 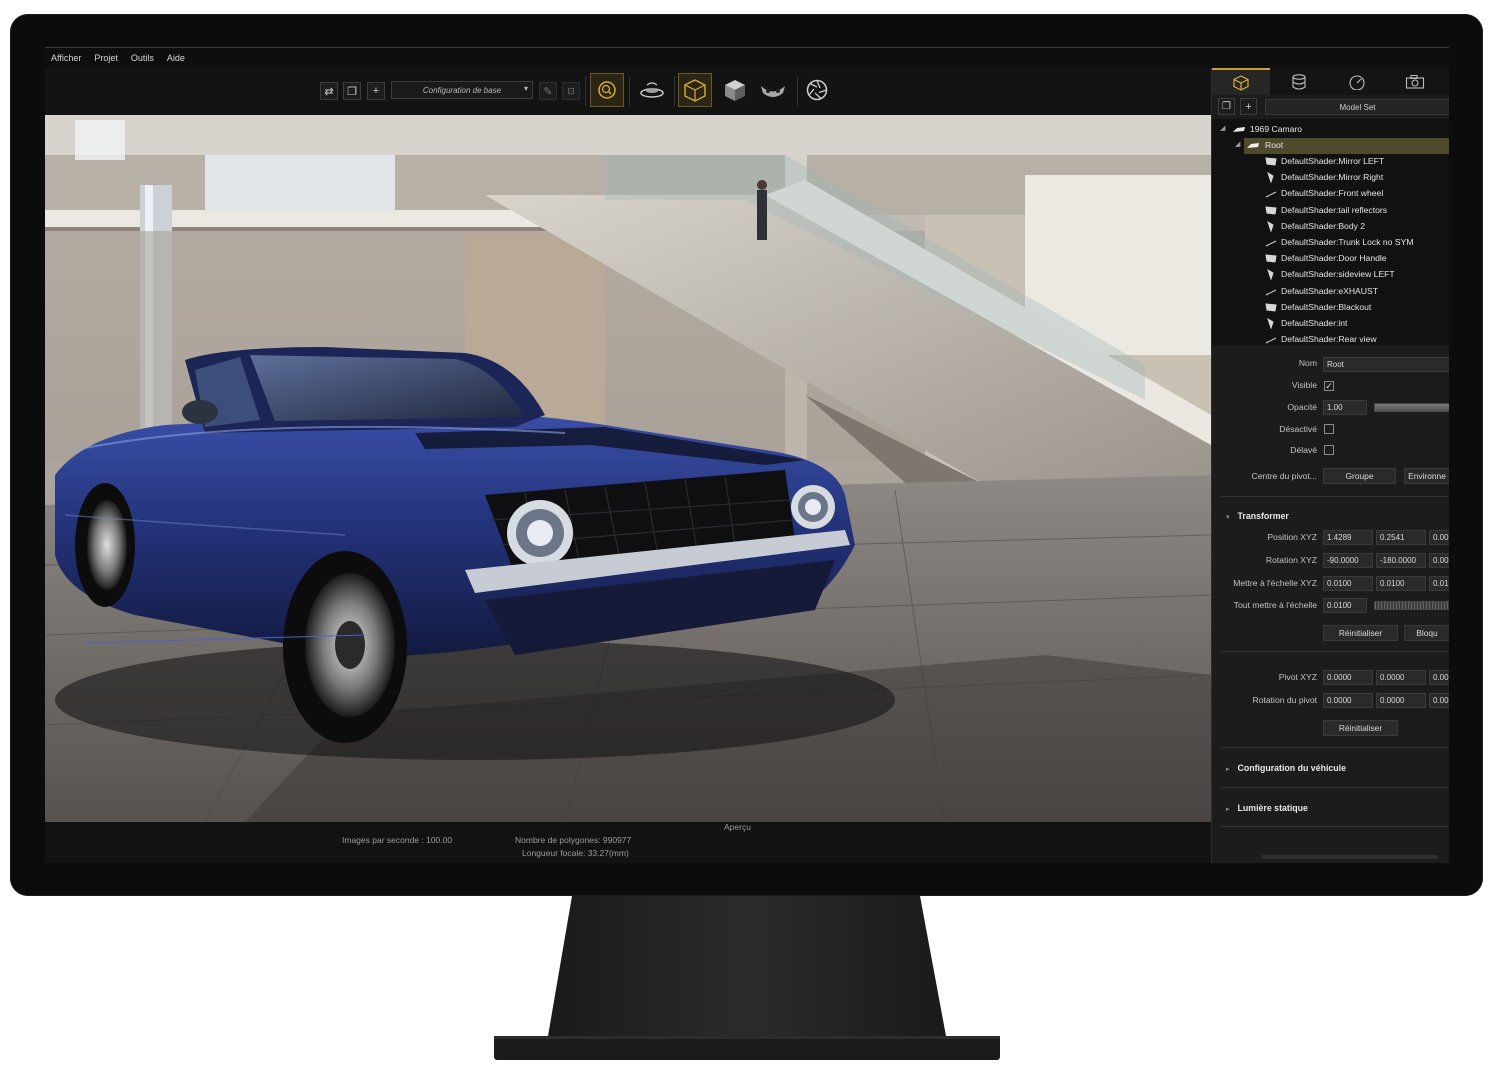 What do you see at coordinates (1286, 768) in the screenshot?
I see `vehicle-config-section-header: ▸ Configuration du véhicule` at bounding box center [1286, 768].